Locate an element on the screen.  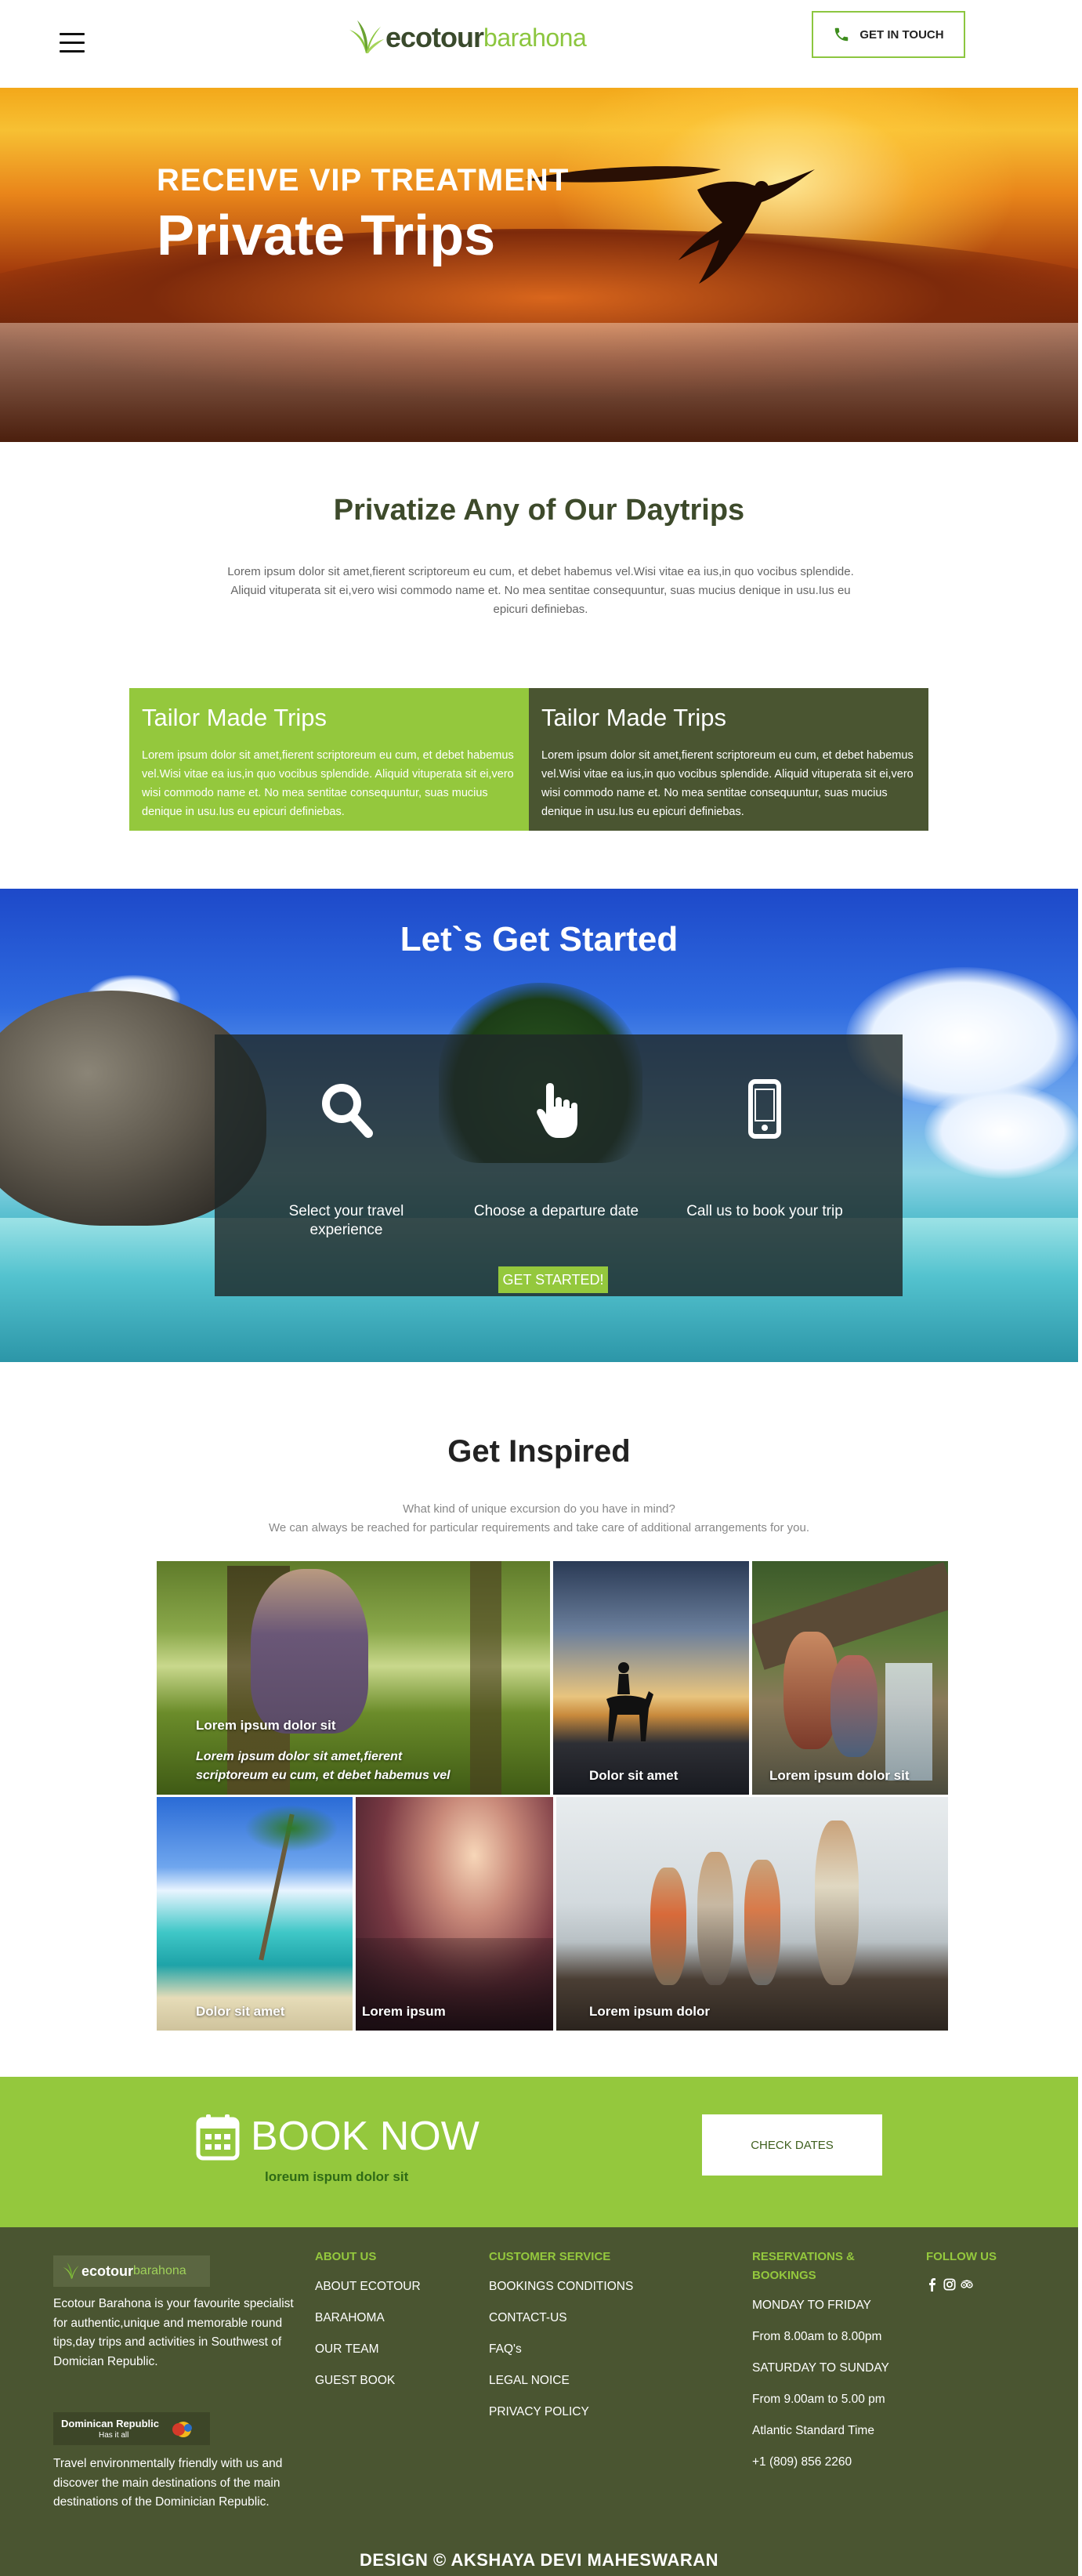
social-icons is located at coordinates (981, 2284).